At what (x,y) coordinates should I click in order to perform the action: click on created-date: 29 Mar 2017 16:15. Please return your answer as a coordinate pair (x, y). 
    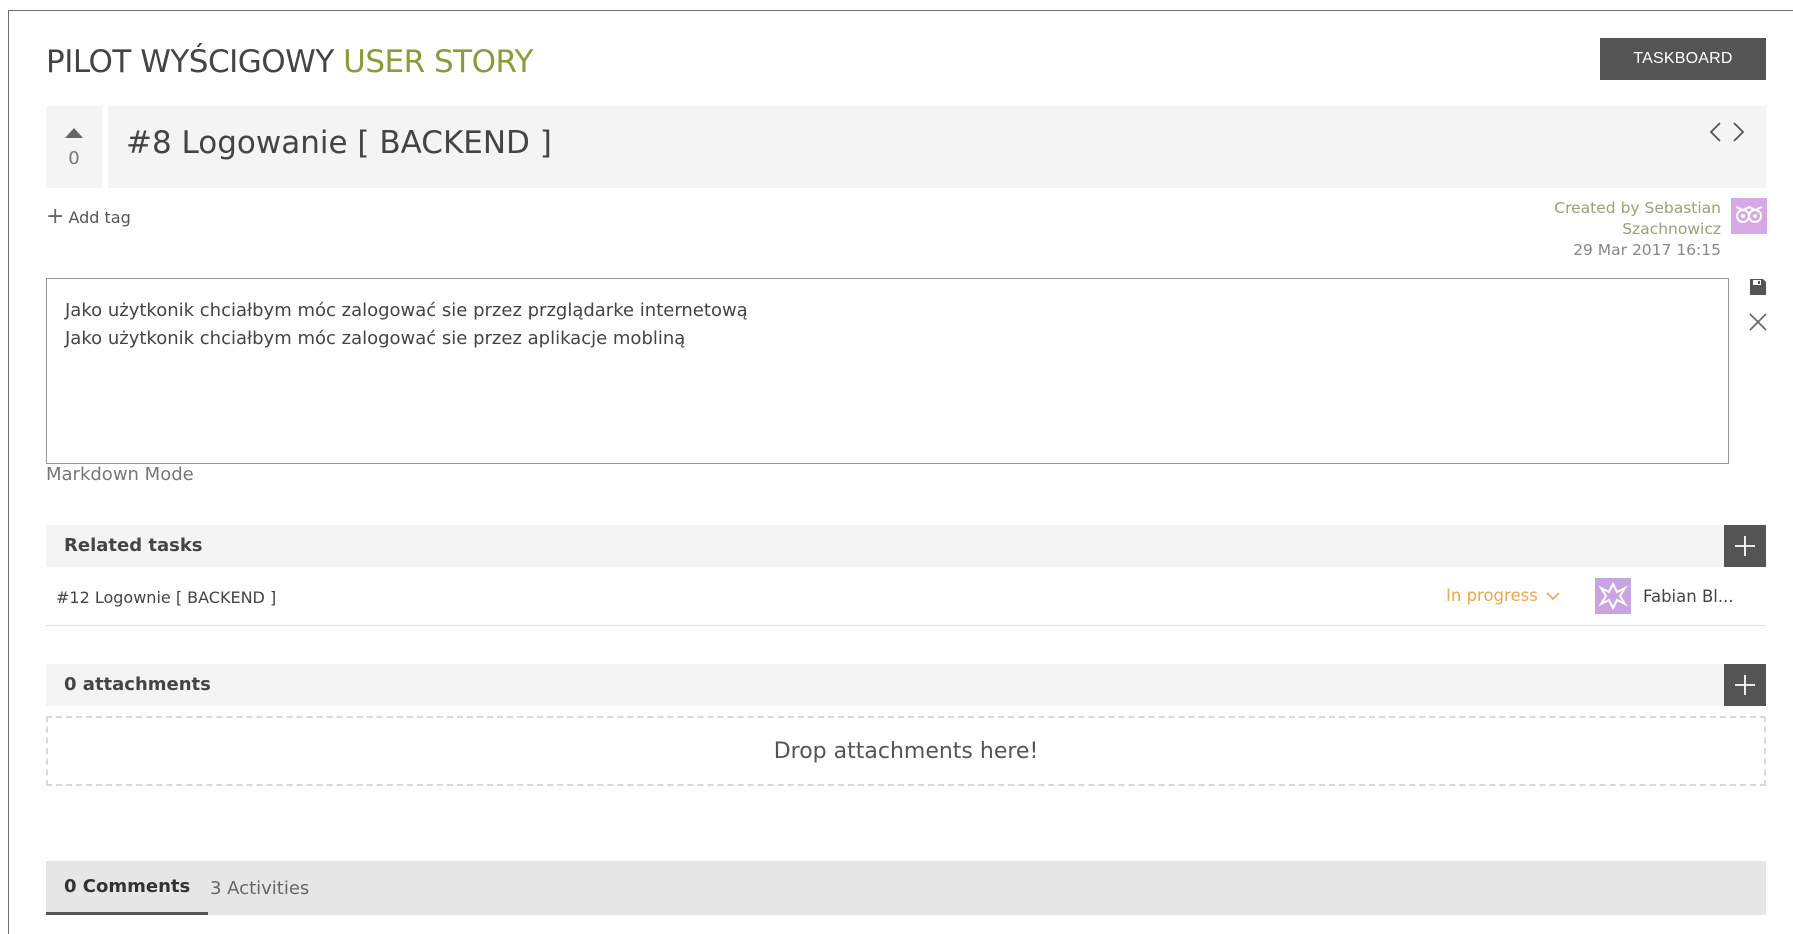
    Looking at the image, I should click on (1647, 250).